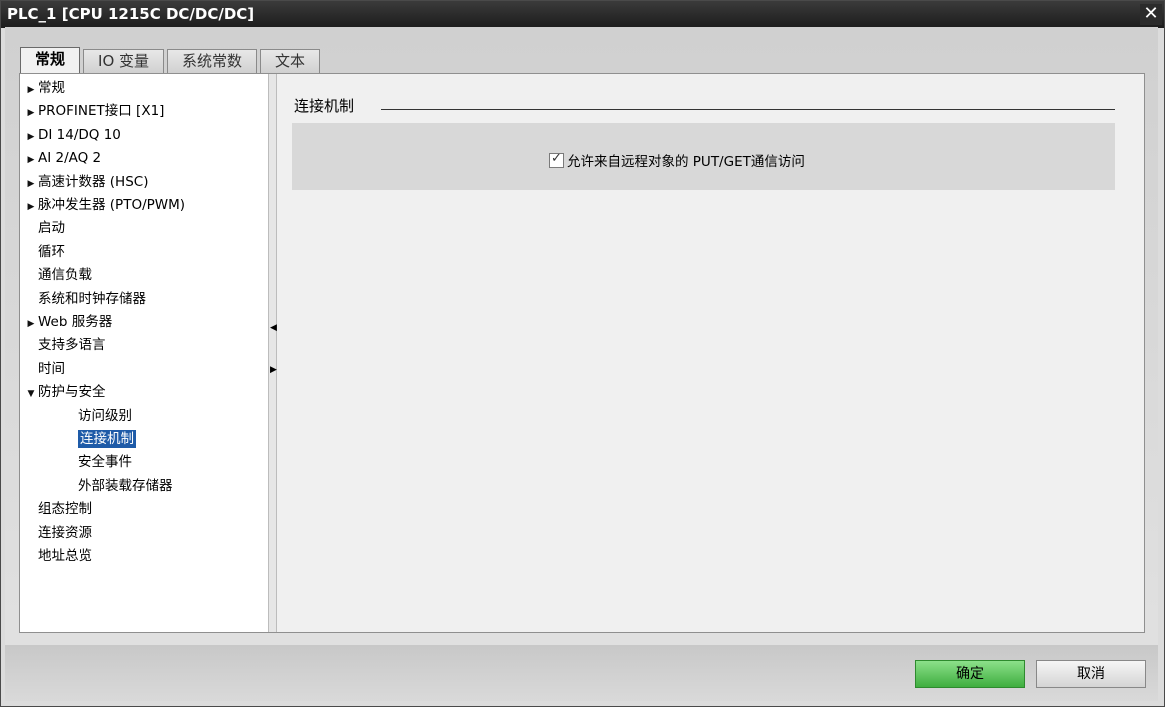 Image resolution: width=1165 pixels, height=707 pixels. Describe the element at coordinates (101, 111) in the screenshot. I see `nav-item-label: PROFINET接口 [X1]` at that location.